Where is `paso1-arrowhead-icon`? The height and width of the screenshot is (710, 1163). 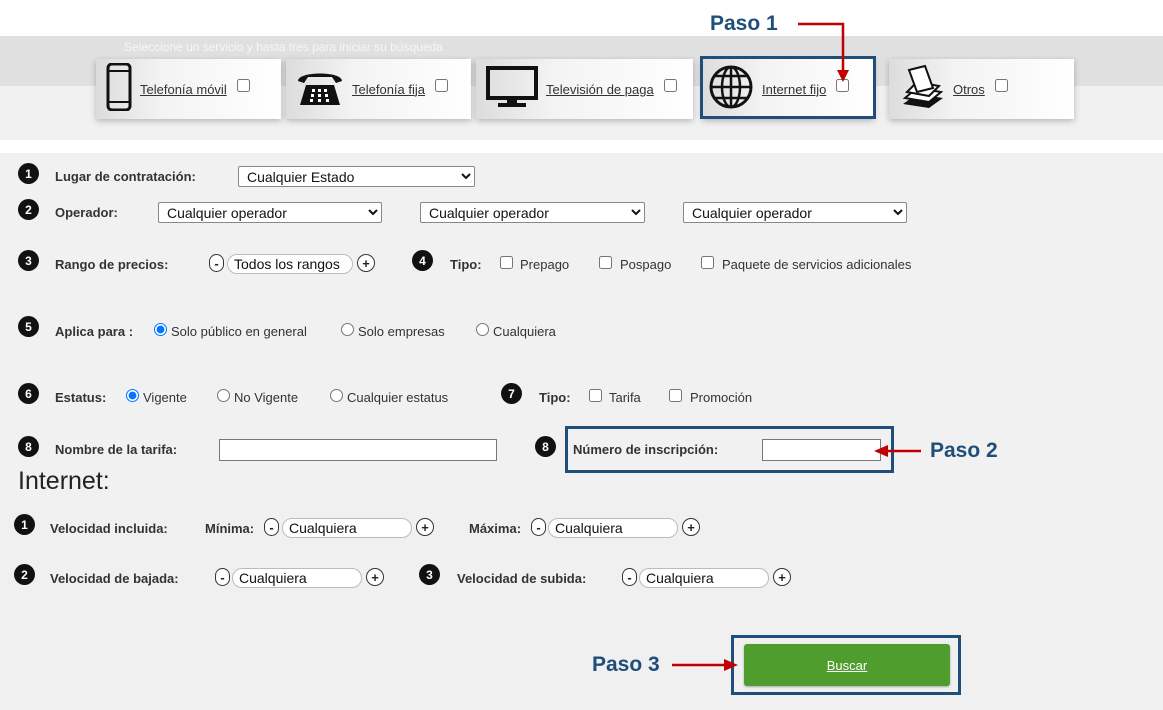
paso1-arrowhead-icon is located at coordinates (843, 76).